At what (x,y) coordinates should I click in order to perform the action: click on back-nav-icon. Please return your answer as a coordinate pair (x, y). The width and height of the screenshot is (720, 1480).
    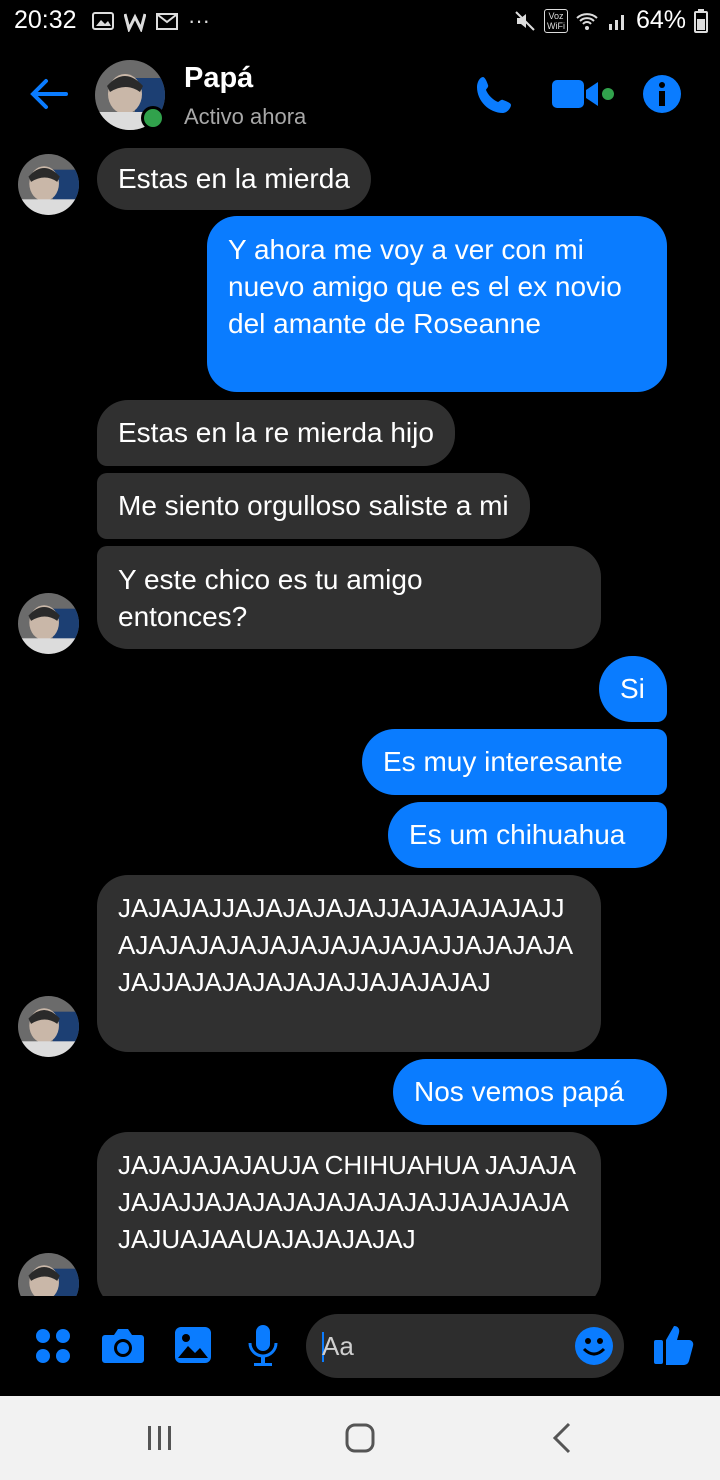
    Looking at the image, I should click on (563, 1438).